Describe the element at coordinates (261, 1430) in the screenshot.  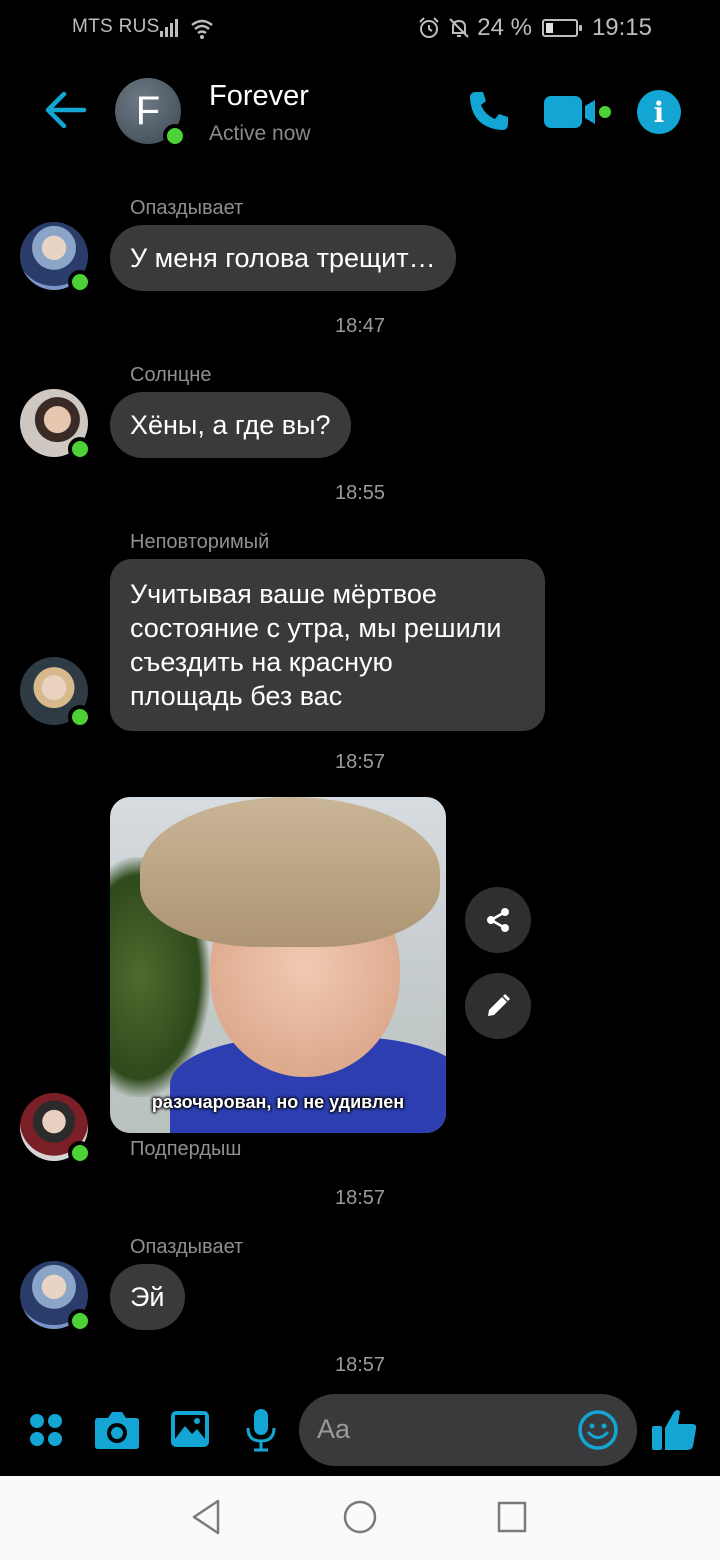
I see `microphone-icon` at that location.